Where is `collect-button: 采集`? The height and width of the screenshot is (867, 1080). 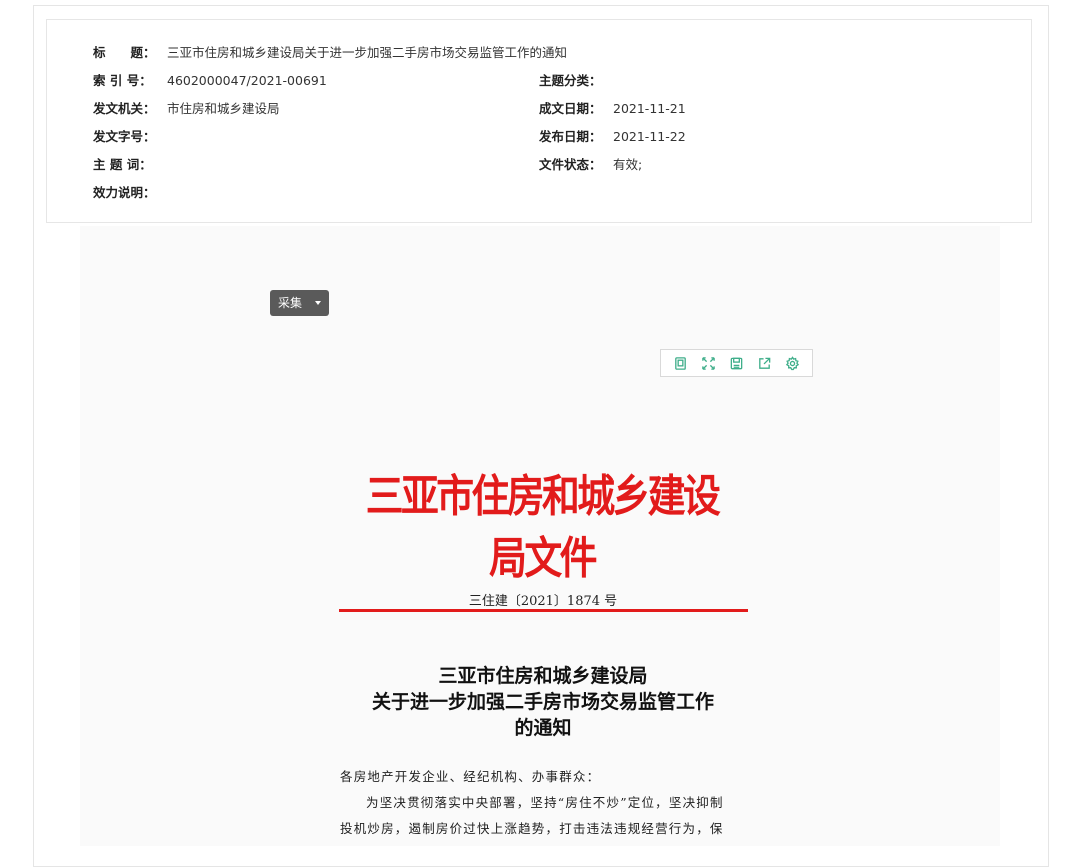
collect-button: 采集 is located at coordinates (299, 303).